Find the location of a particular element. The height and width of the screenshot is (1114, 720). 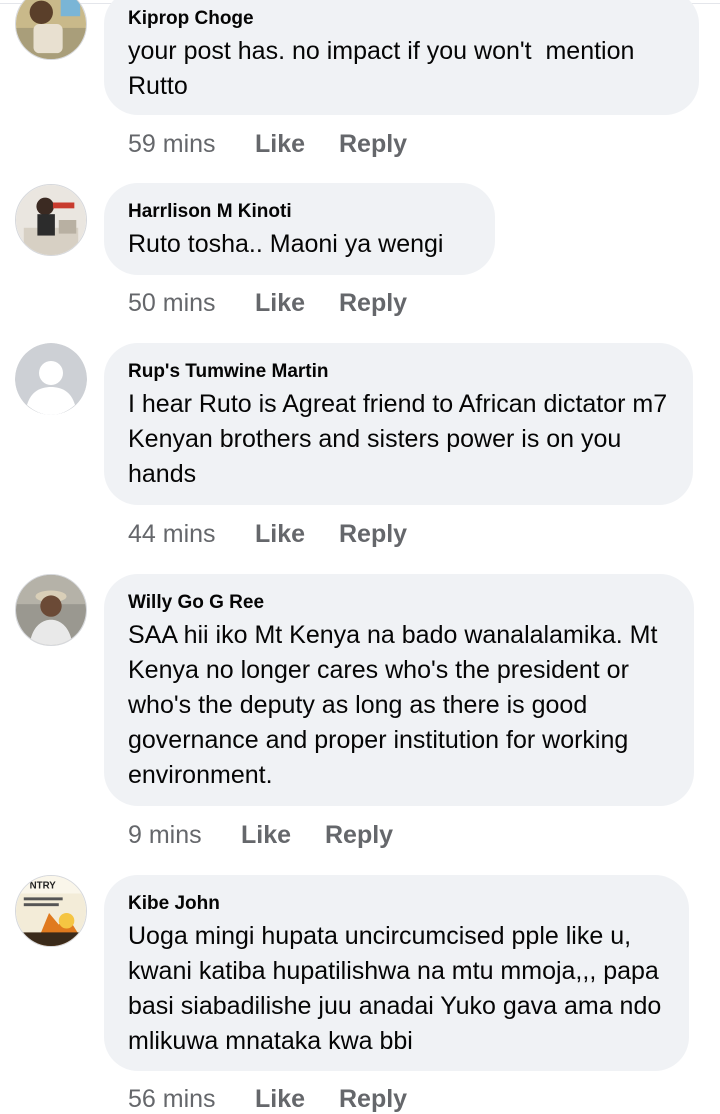

comment-actions: 9 mins Like Reply is located at coordinates (260, 835).